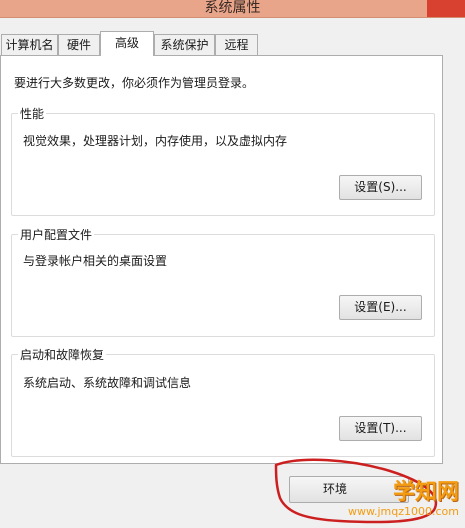 The image size is (465, 528). What do you see at coordinates (446, 8) in the screenshot?
I see `close-button` at bounding box center [446, 8].